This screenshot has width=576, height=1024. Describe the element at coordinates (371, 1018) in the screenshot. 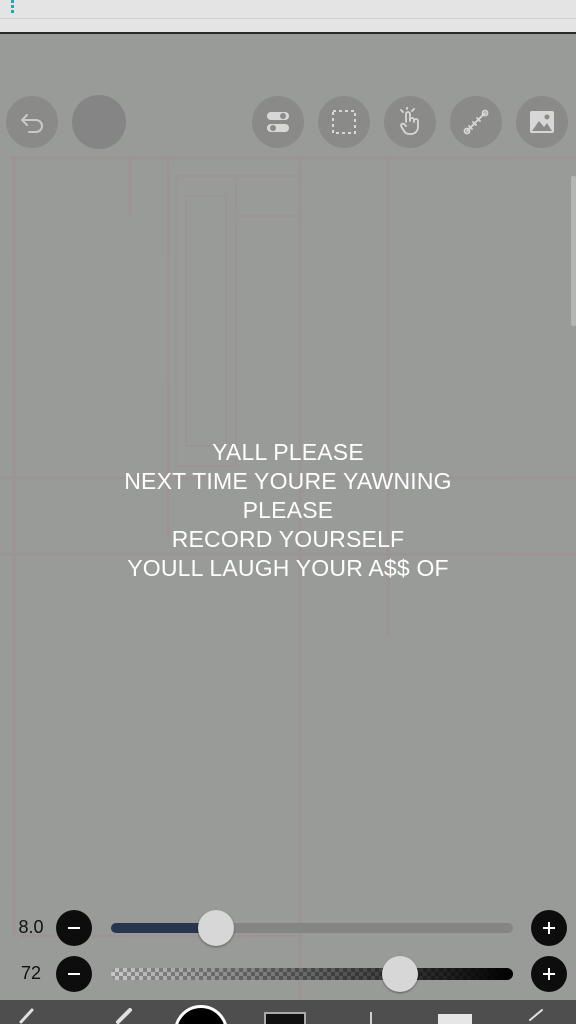

I see `divider` at that location.